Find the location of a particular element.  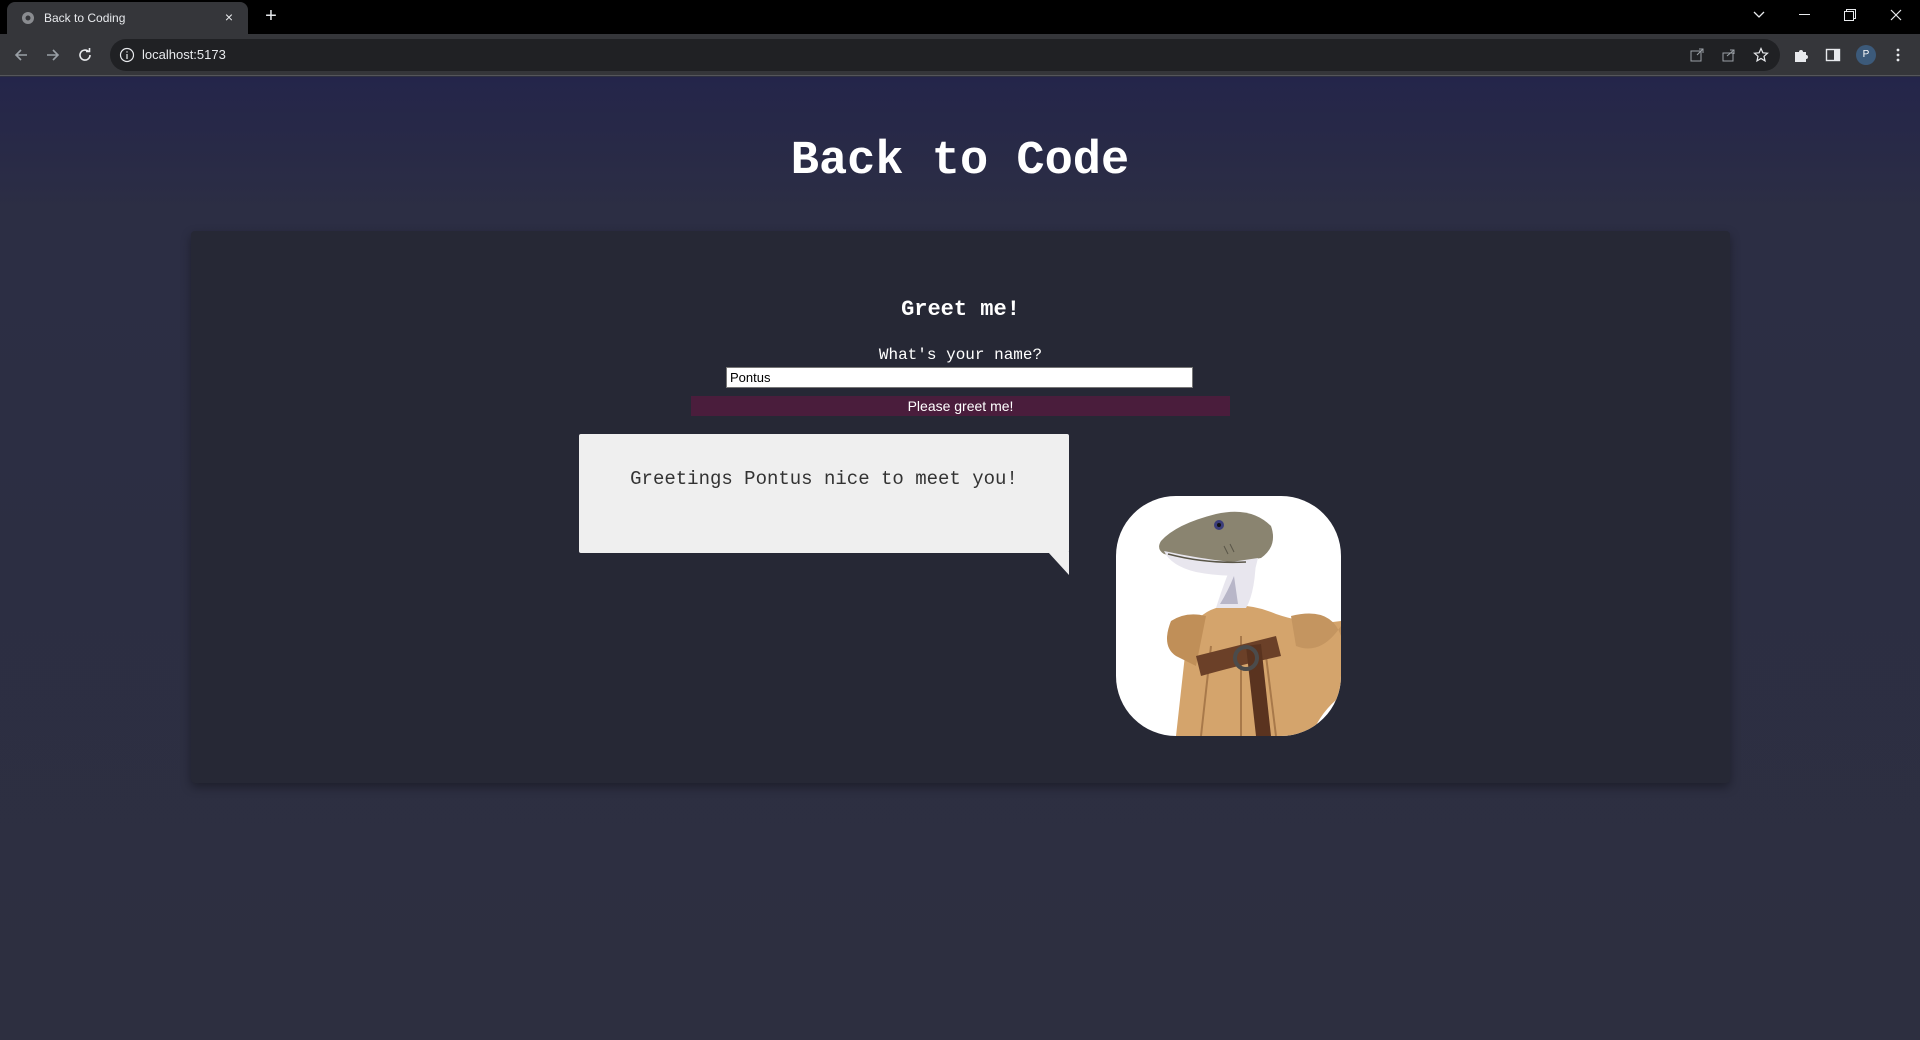

new-tab-icon: + is located at coordinates (271, 17).